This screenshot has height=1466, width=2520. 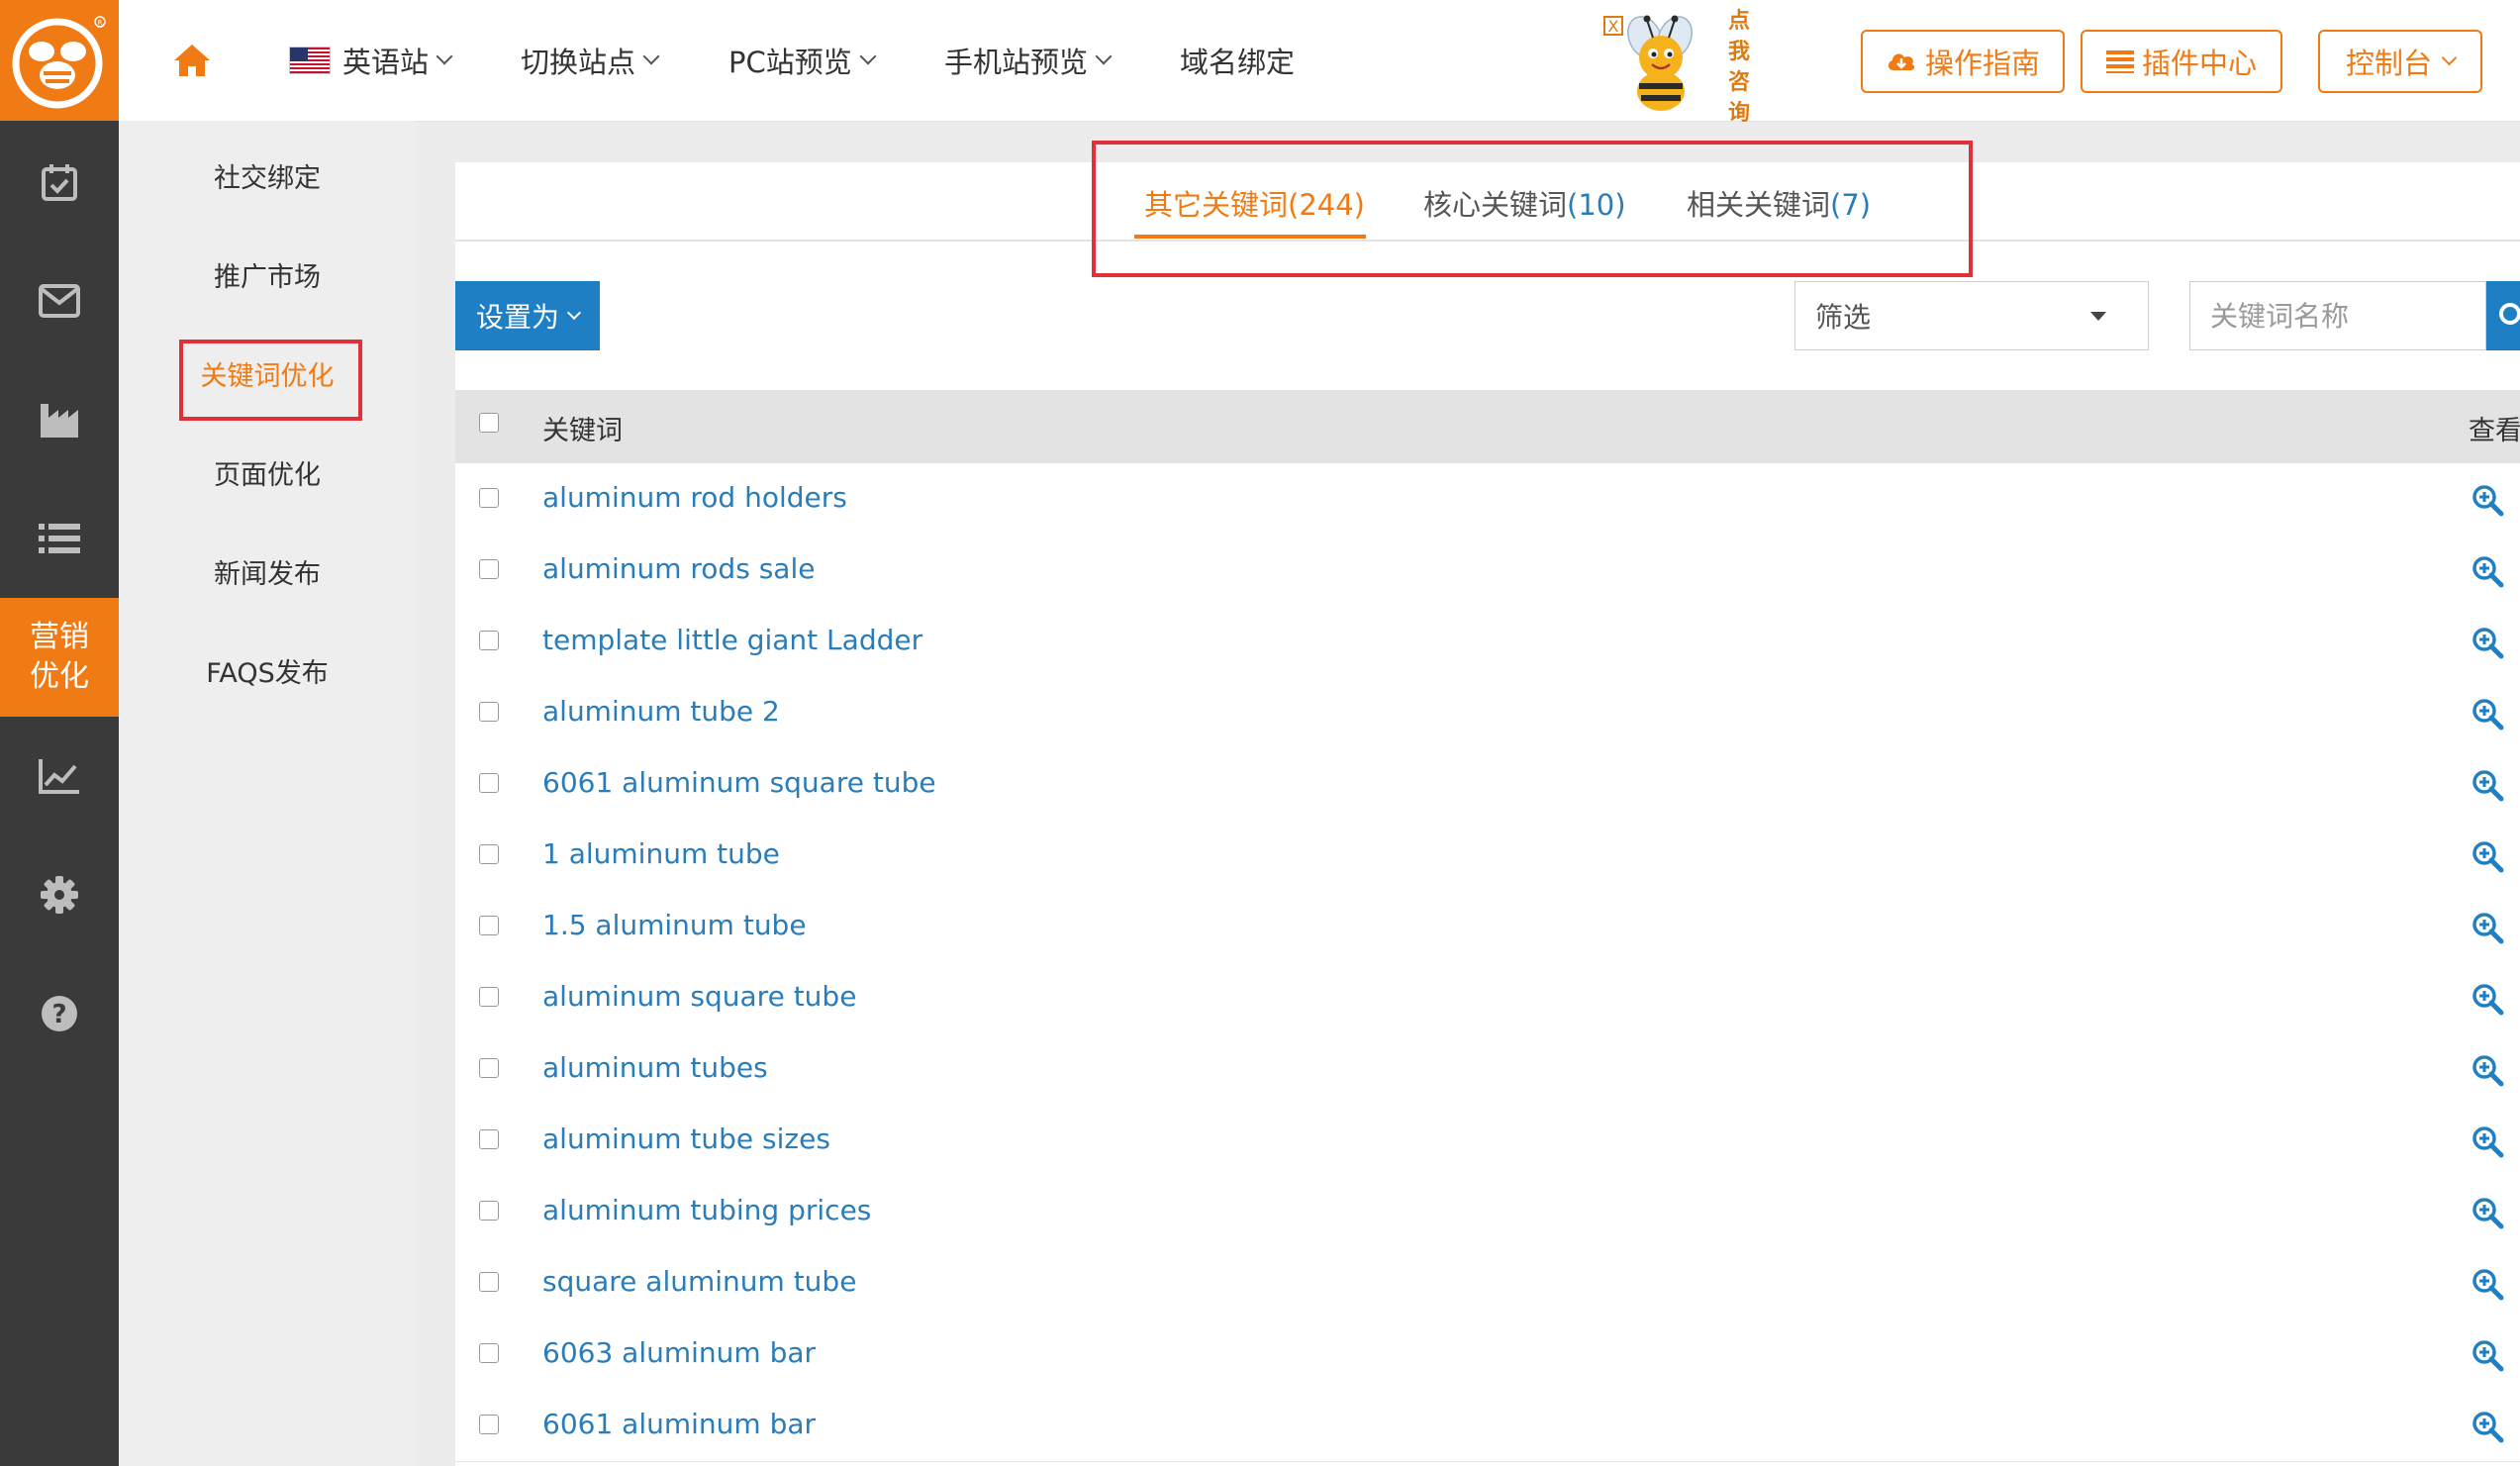 I want to click on table-row: 1 aluminum tube, so click(x=1487, y=856).